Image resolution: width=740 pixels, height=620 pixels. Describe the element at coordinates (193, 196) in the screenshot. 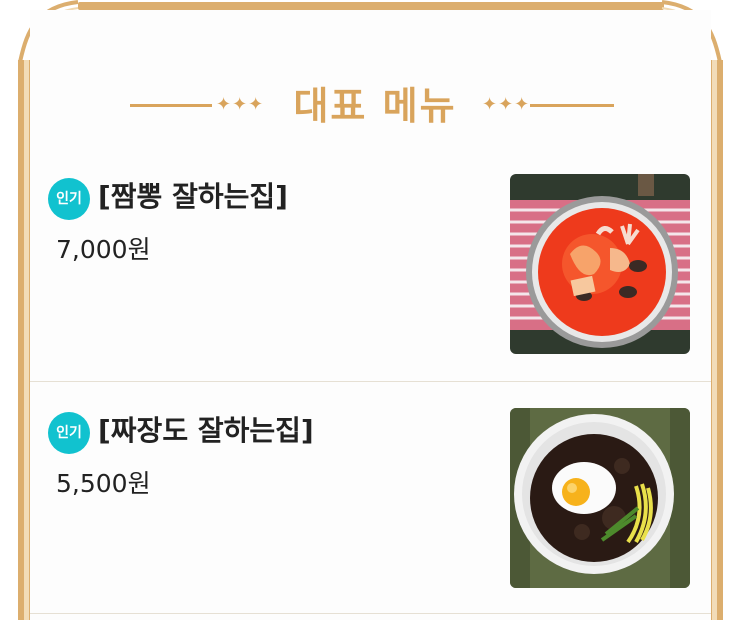

I see `menu-item-name: [짬뽕 잘하는집]` at that location.